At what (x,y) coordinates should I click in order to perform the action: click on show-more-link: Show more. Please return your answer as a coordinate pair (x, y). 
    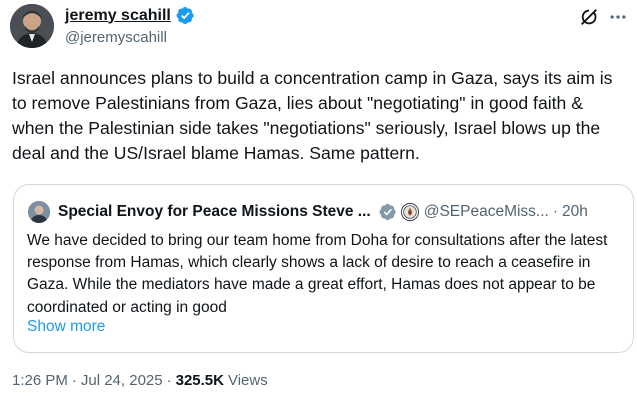
    Looking at the image, I should click on (66, 327).